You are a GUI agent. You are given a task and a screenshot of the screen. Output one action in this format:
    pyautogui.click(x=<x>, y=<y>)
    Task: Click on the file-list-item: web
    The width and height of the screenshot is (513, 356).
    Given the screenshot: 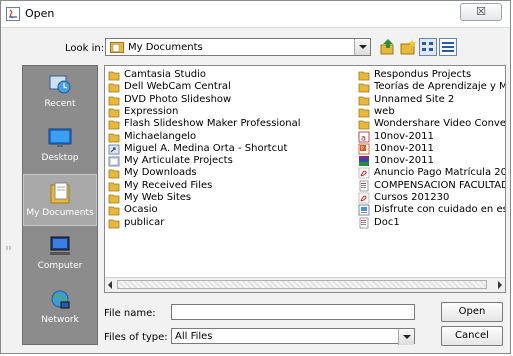 What is the action you would take?
    pyautogui.click(x=431, y=112)
    